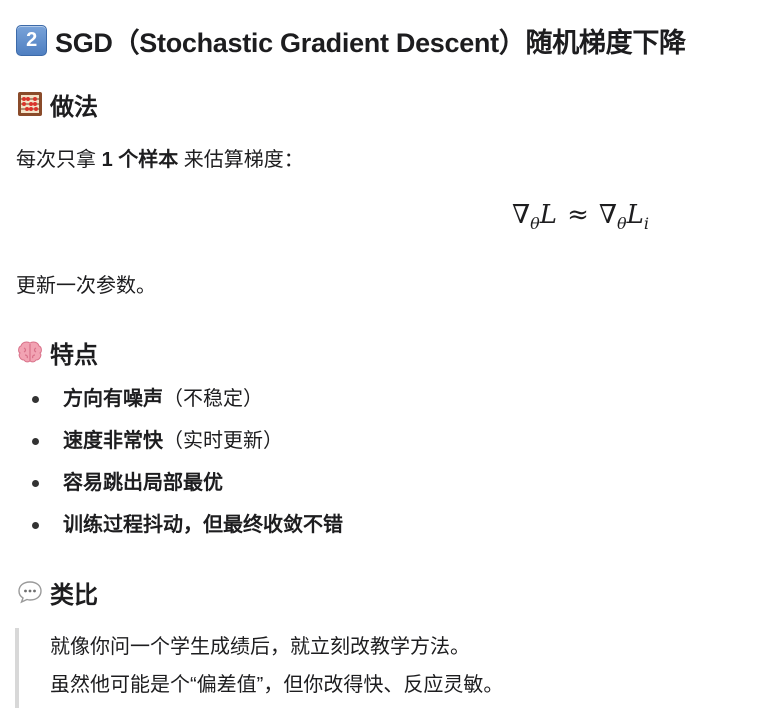 This screenshot has height=722, width=772. I want to click on gradient-formula: ∇θL ≈ ∇θLi, so click(580, 216).